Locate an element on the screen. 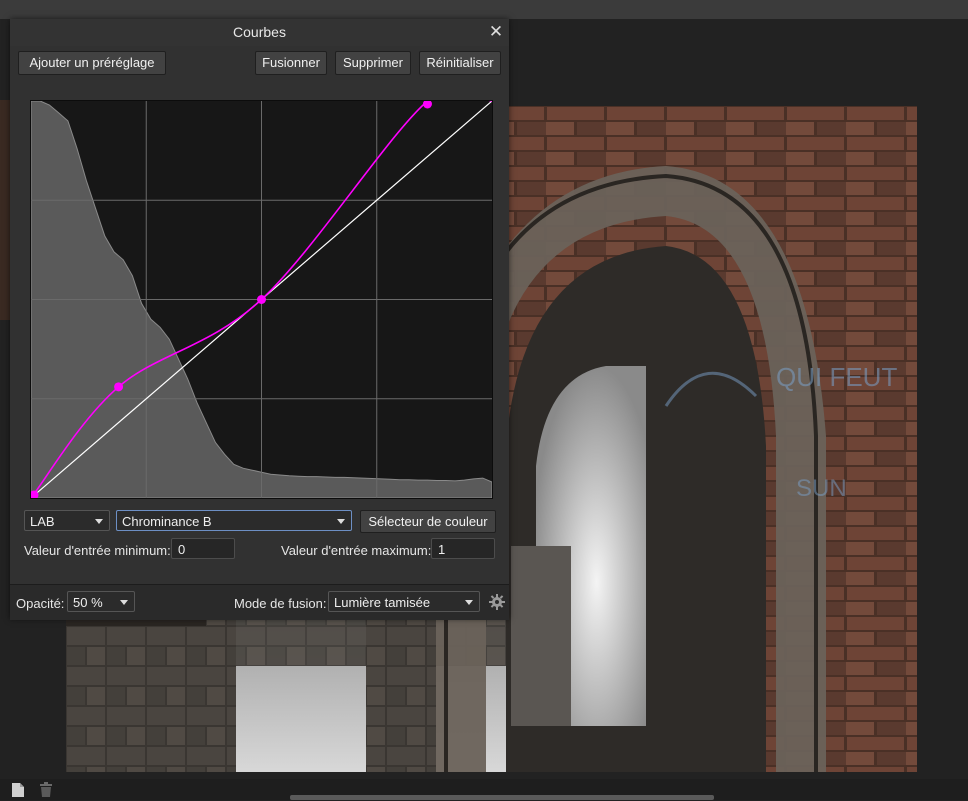  reset-button: Réinitialiser is located at coordinates (460, 63).